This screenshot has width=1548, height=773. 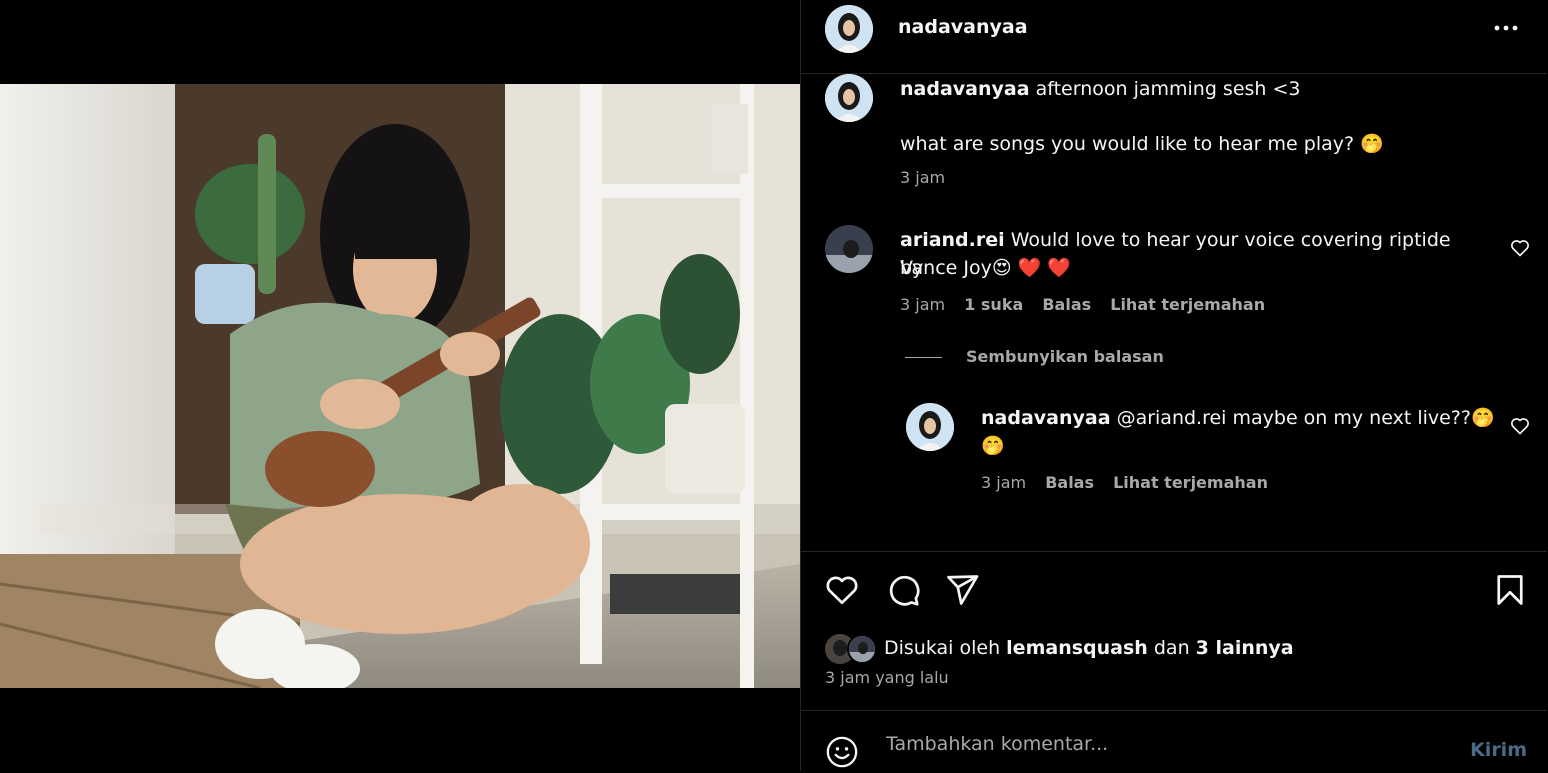 I want to click on add-comment-bar: Kirim, so click(x=1174, y=741).